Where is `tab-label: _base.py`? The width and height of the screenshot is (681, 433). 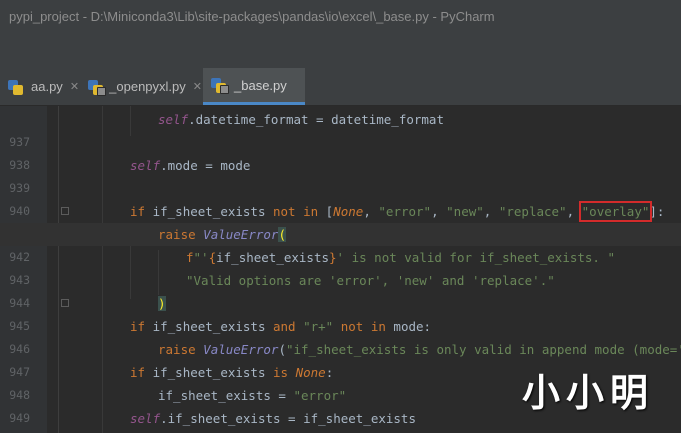
tab-label: _base.py is located at coordinates (260, 85).